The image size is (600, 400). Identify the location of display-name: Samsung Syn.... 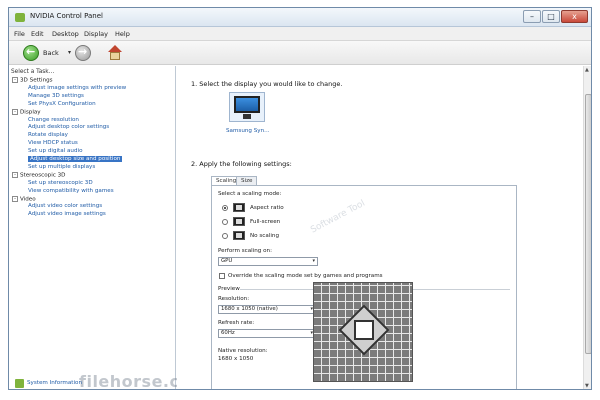
(248, 131).